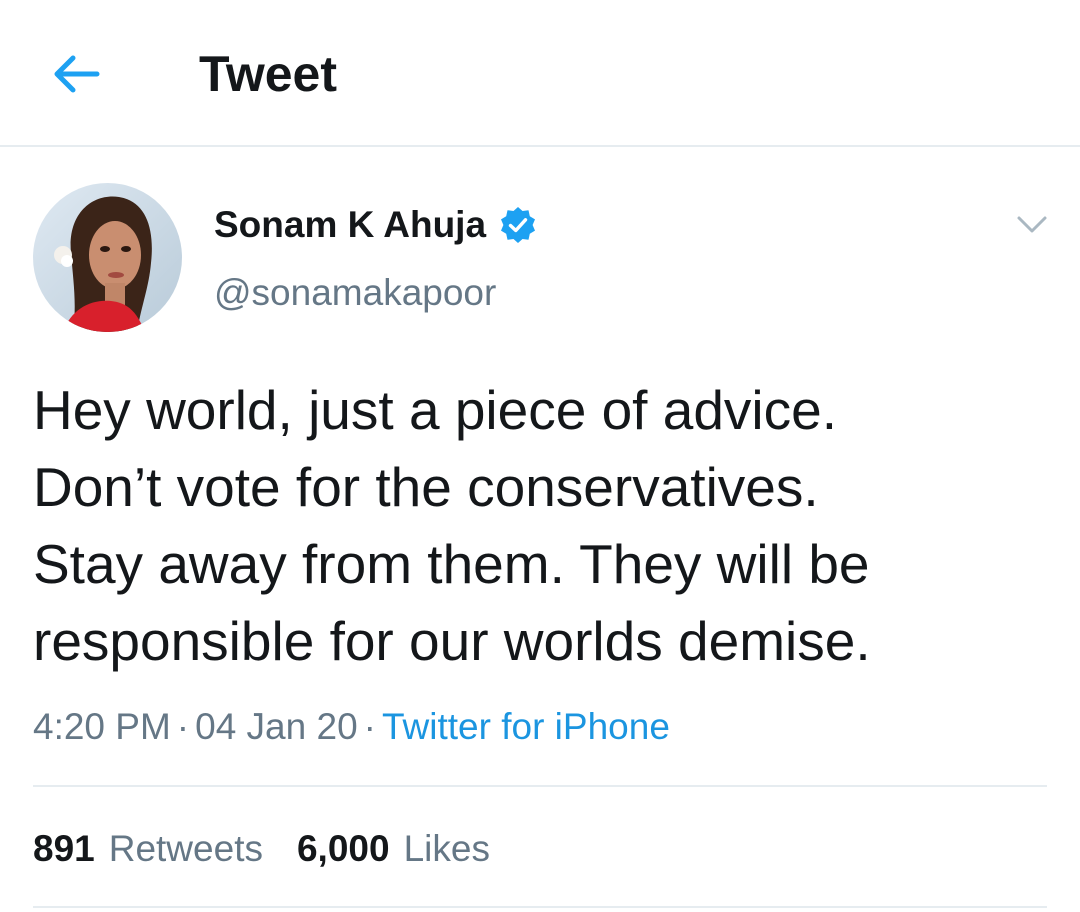 This screenshot has width=1080, height=912. What do you see at coordinates (276, 726) in the screenshot?
I see `tweet-date: 04 Jan 20` at bounding box center [276, 726].